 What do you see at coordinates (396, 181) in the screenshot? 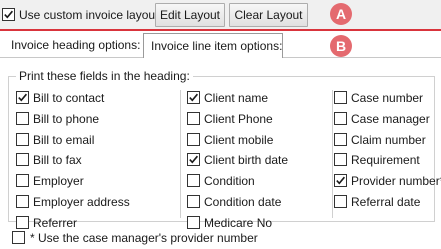
I see `field-label: Provider number*` at bounding box center [396, 181].